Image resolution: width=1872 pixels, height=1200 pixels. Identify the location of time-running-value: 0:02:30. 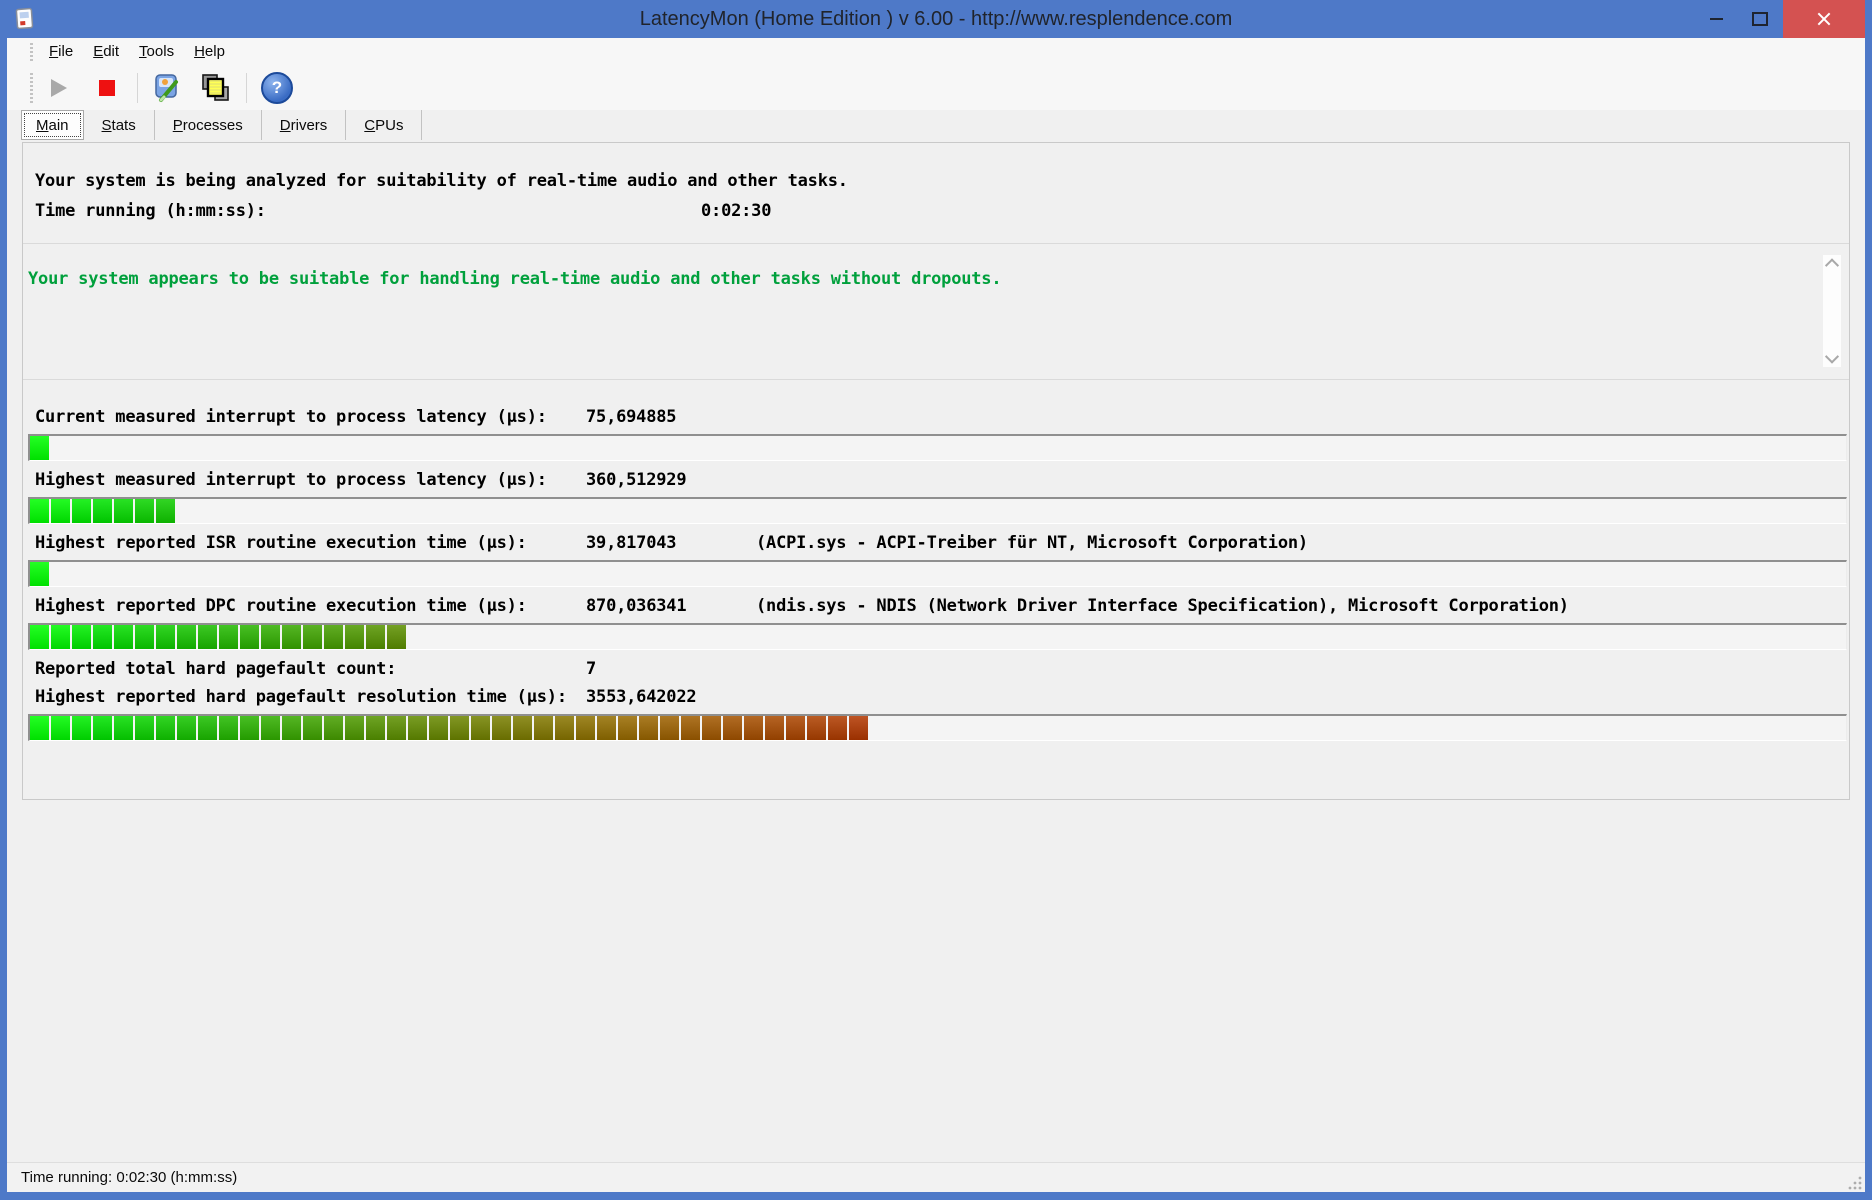
(736, 211).